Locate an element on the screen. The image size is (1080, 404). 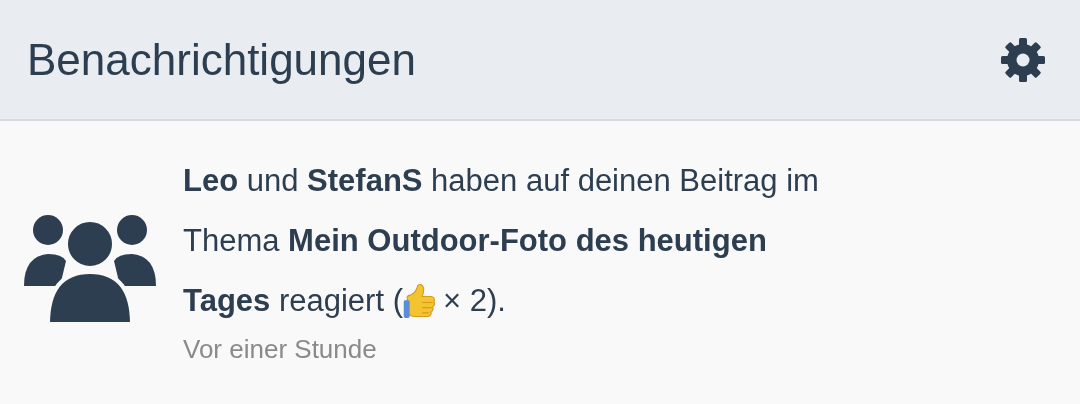
panel-title: Benachrichtigungen is located at coordinates (221, 59).